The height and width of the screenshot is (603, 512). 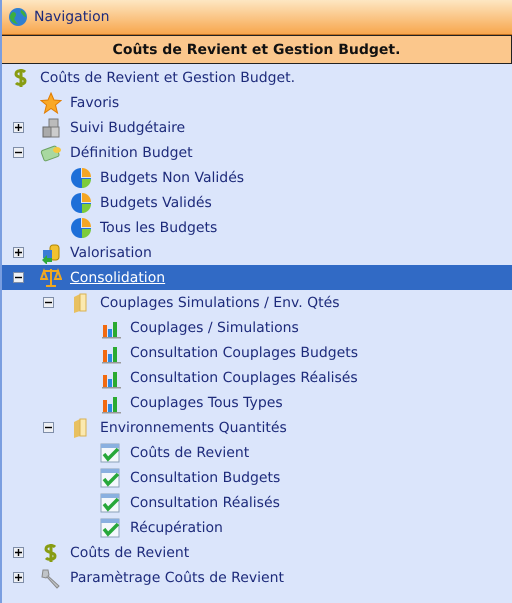 I want to click on tree-item: Tous les Budgets, so click(x=159, y=228).